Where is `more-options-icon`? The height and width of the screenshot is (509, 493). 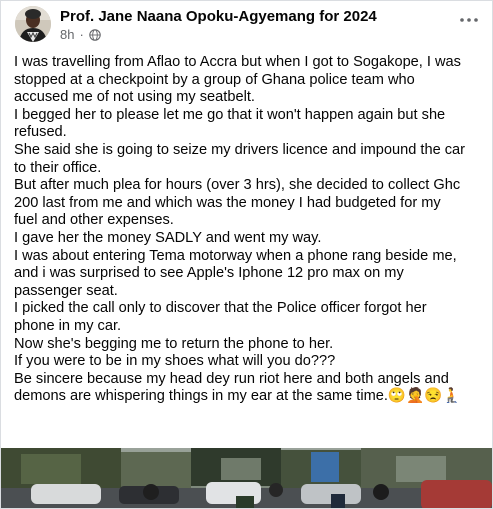 more-options-icon is located at coordinates (469, 20).